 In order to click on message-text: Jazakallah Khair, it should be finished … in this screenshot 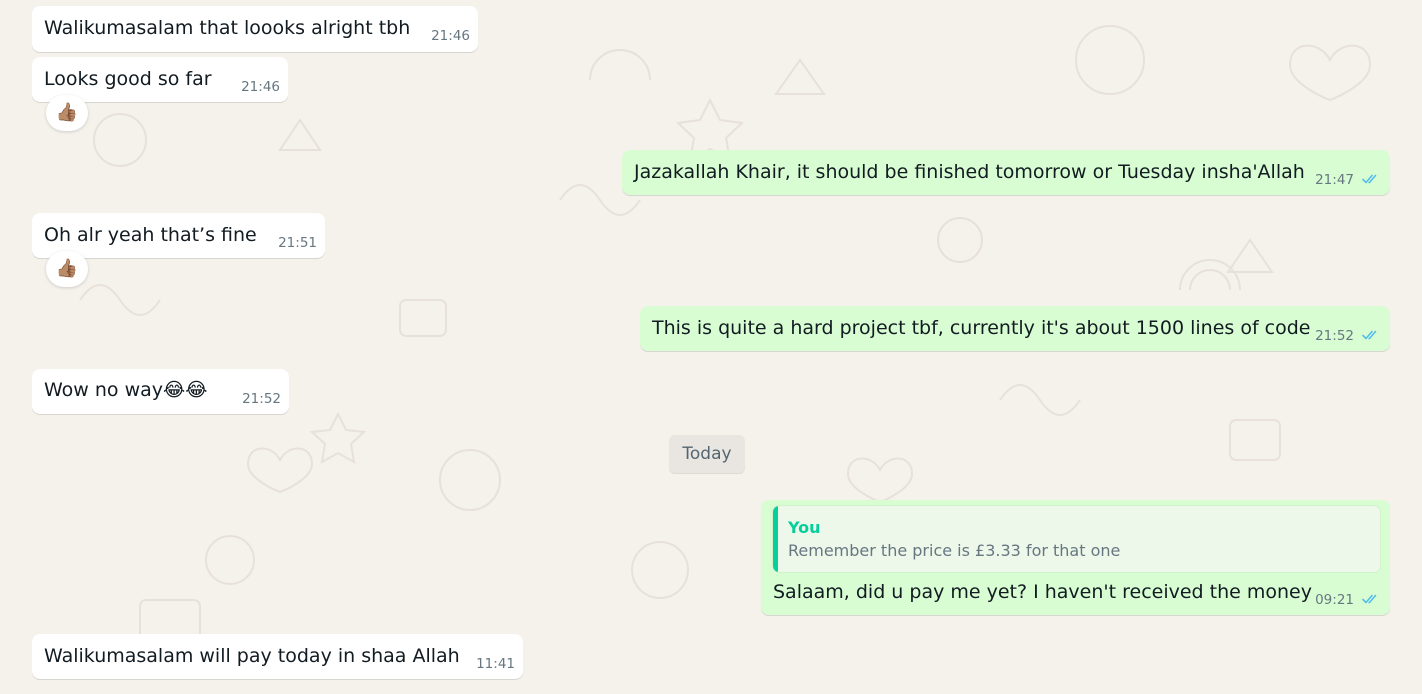, I will do `click(969, 172)`.